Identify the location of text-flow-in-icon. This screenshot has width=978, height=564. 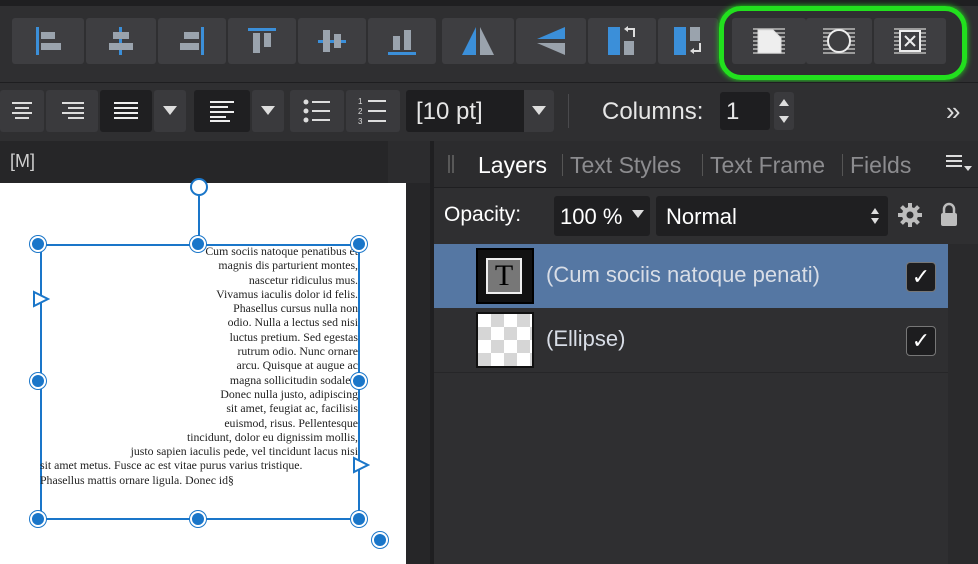
(41, 299).